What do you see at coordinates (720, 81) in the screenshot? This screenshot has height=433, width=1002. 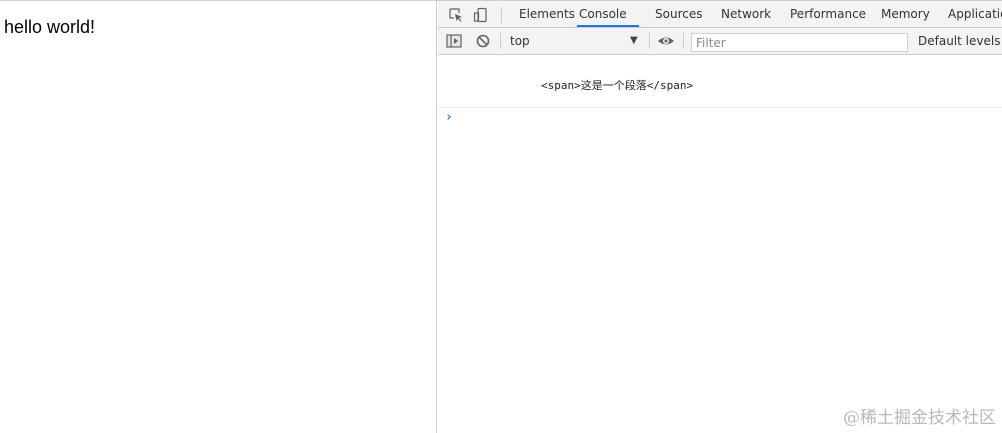 I see `console-message-row: <span>这是一个段落</span>` at bounding box center [720, 81].